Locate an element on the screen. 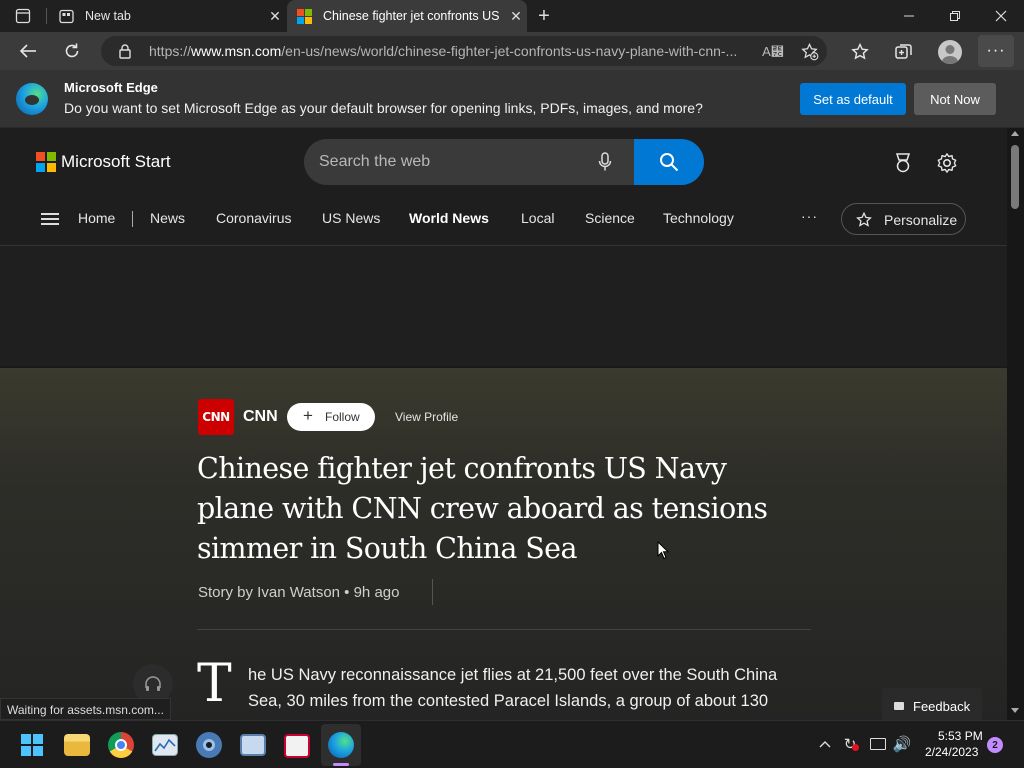  microphone-icon is located at coordinates (605, 162).